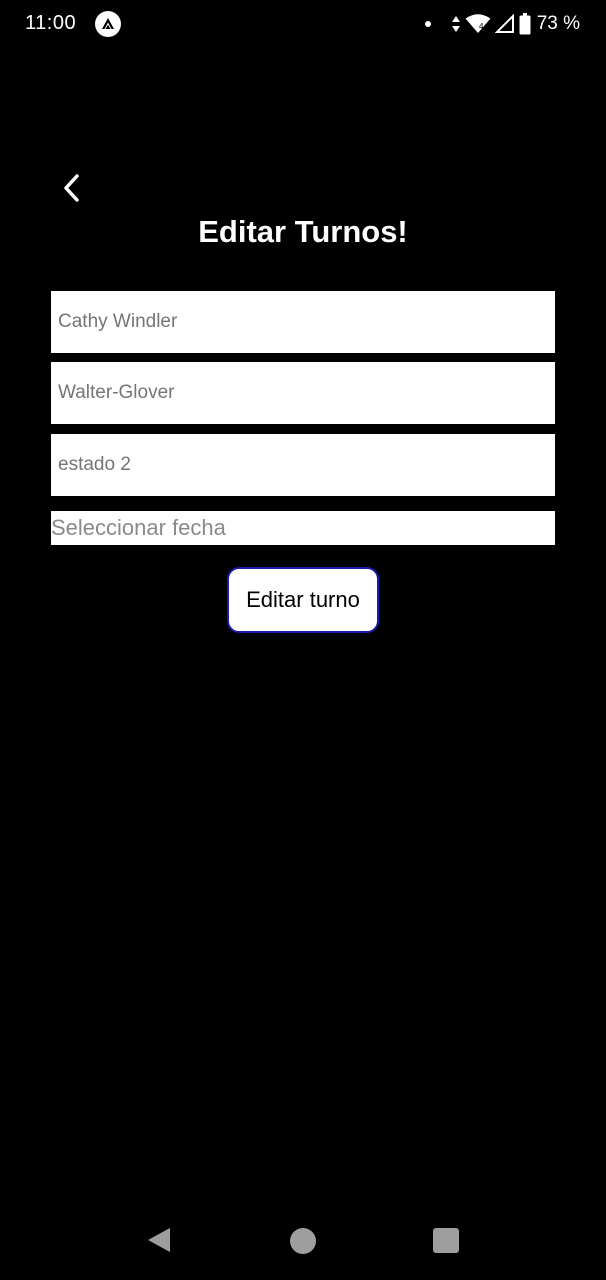 The height and width of the screenshot is (1280, 606). I want to click on nav-back-icon, so click(159, 1242).